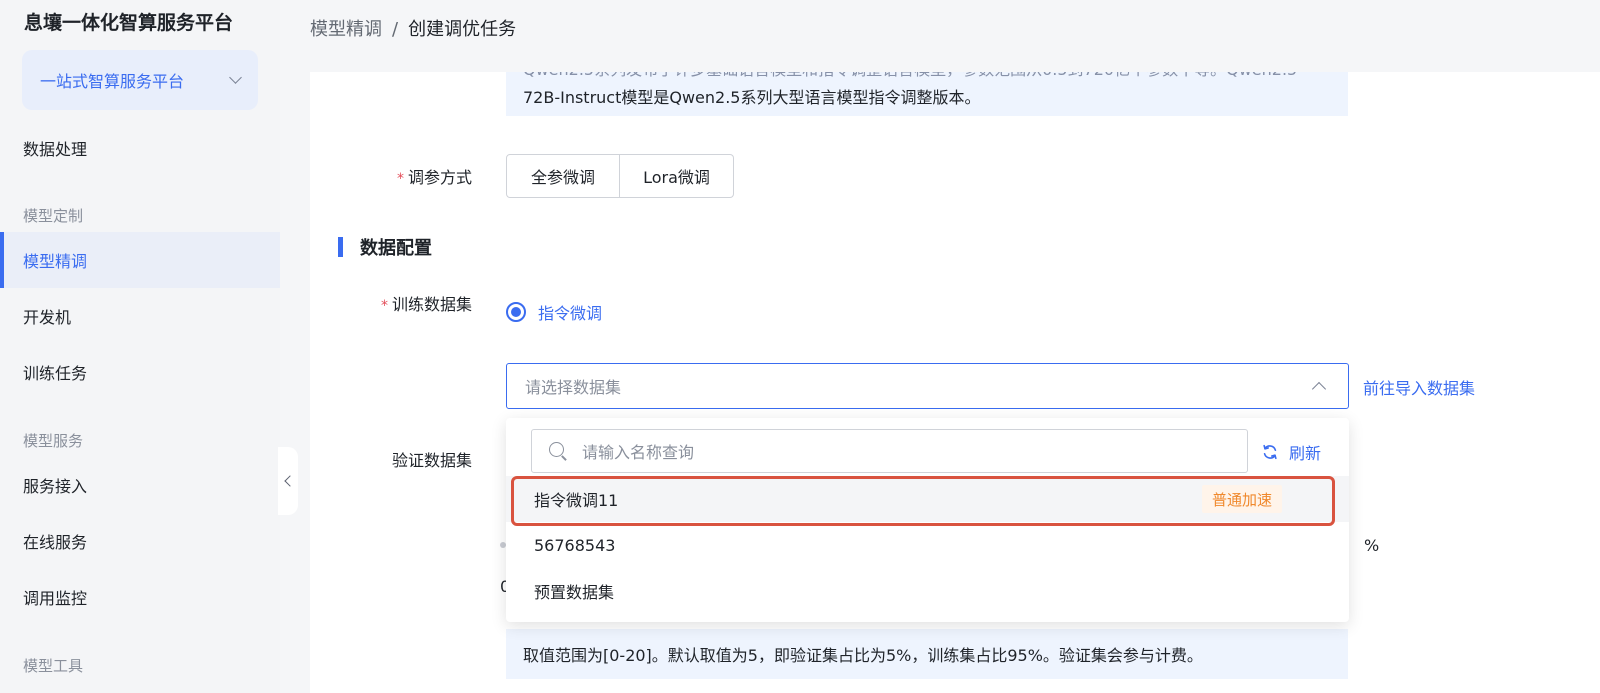 This screenshot has width=1600, height=693. Describe the element at coordinates (55, 149) in the screenshot. I see `sidebar-item-label: 数据处理` at that location.